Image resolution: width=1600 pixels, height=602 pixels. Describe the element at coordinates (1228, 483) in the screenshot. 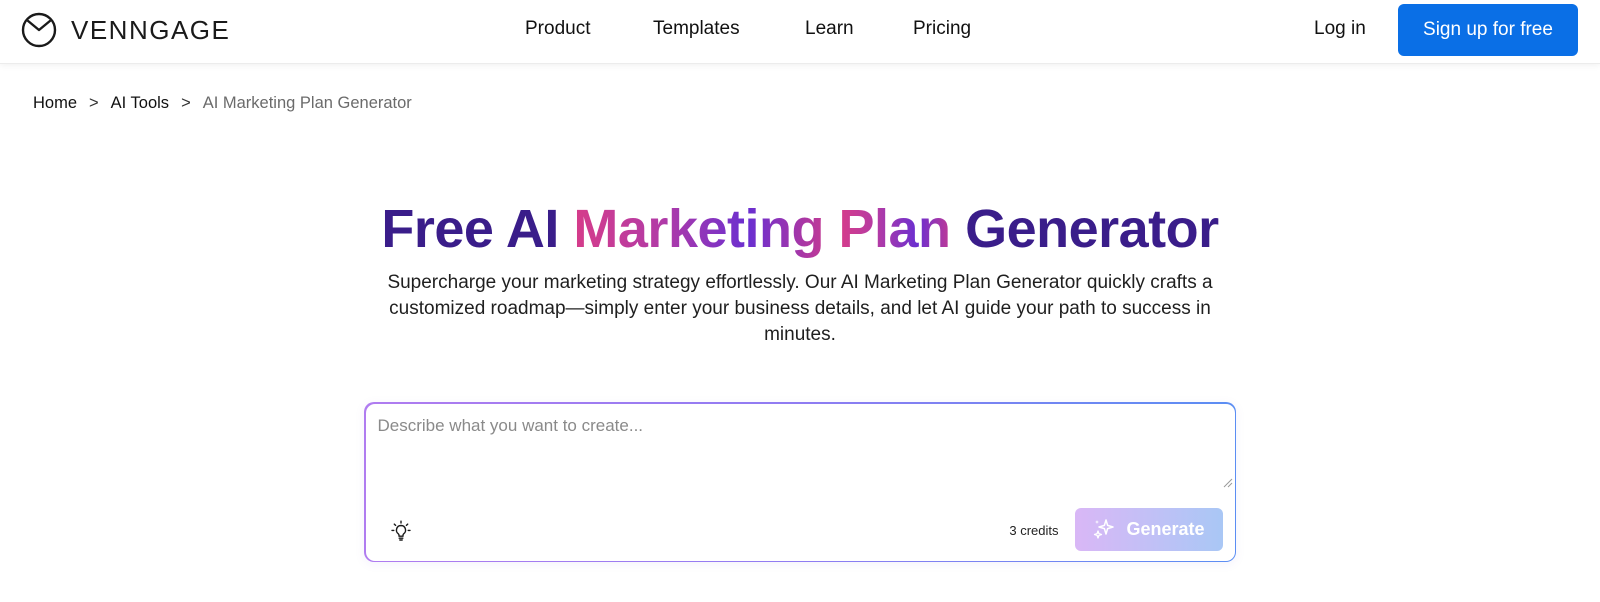

I see `resize-handle-icon` at that location.